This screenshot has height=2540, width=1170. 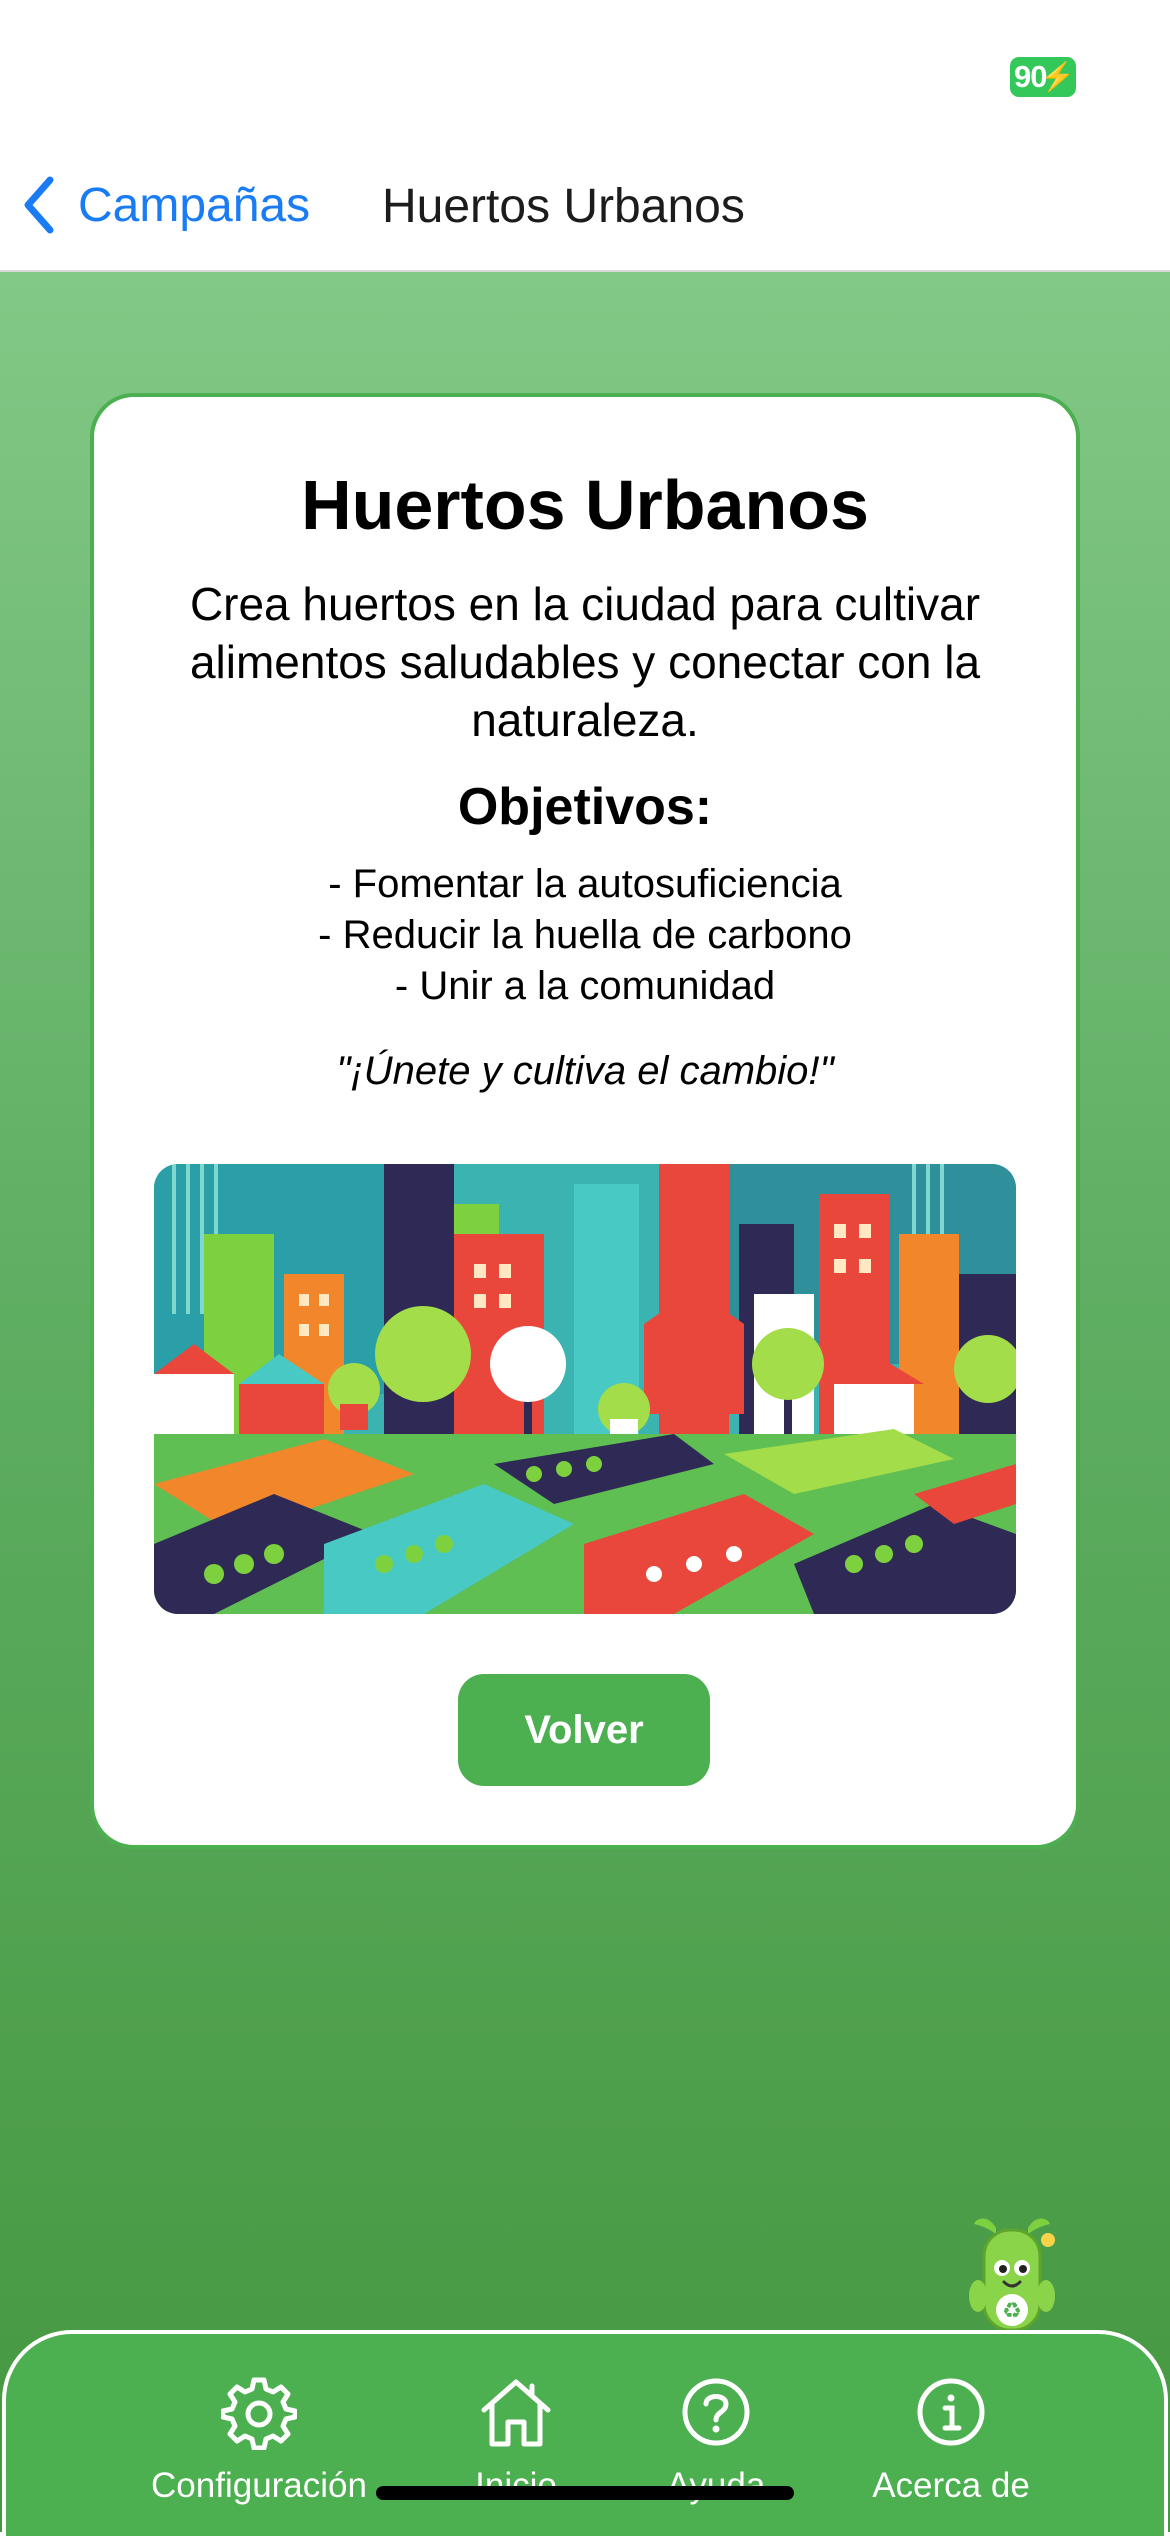 What do you see at coordinates (951, 2485) in the screenshot?
I see `tab-label: Acerca de` at bounding box center [951, 2485].